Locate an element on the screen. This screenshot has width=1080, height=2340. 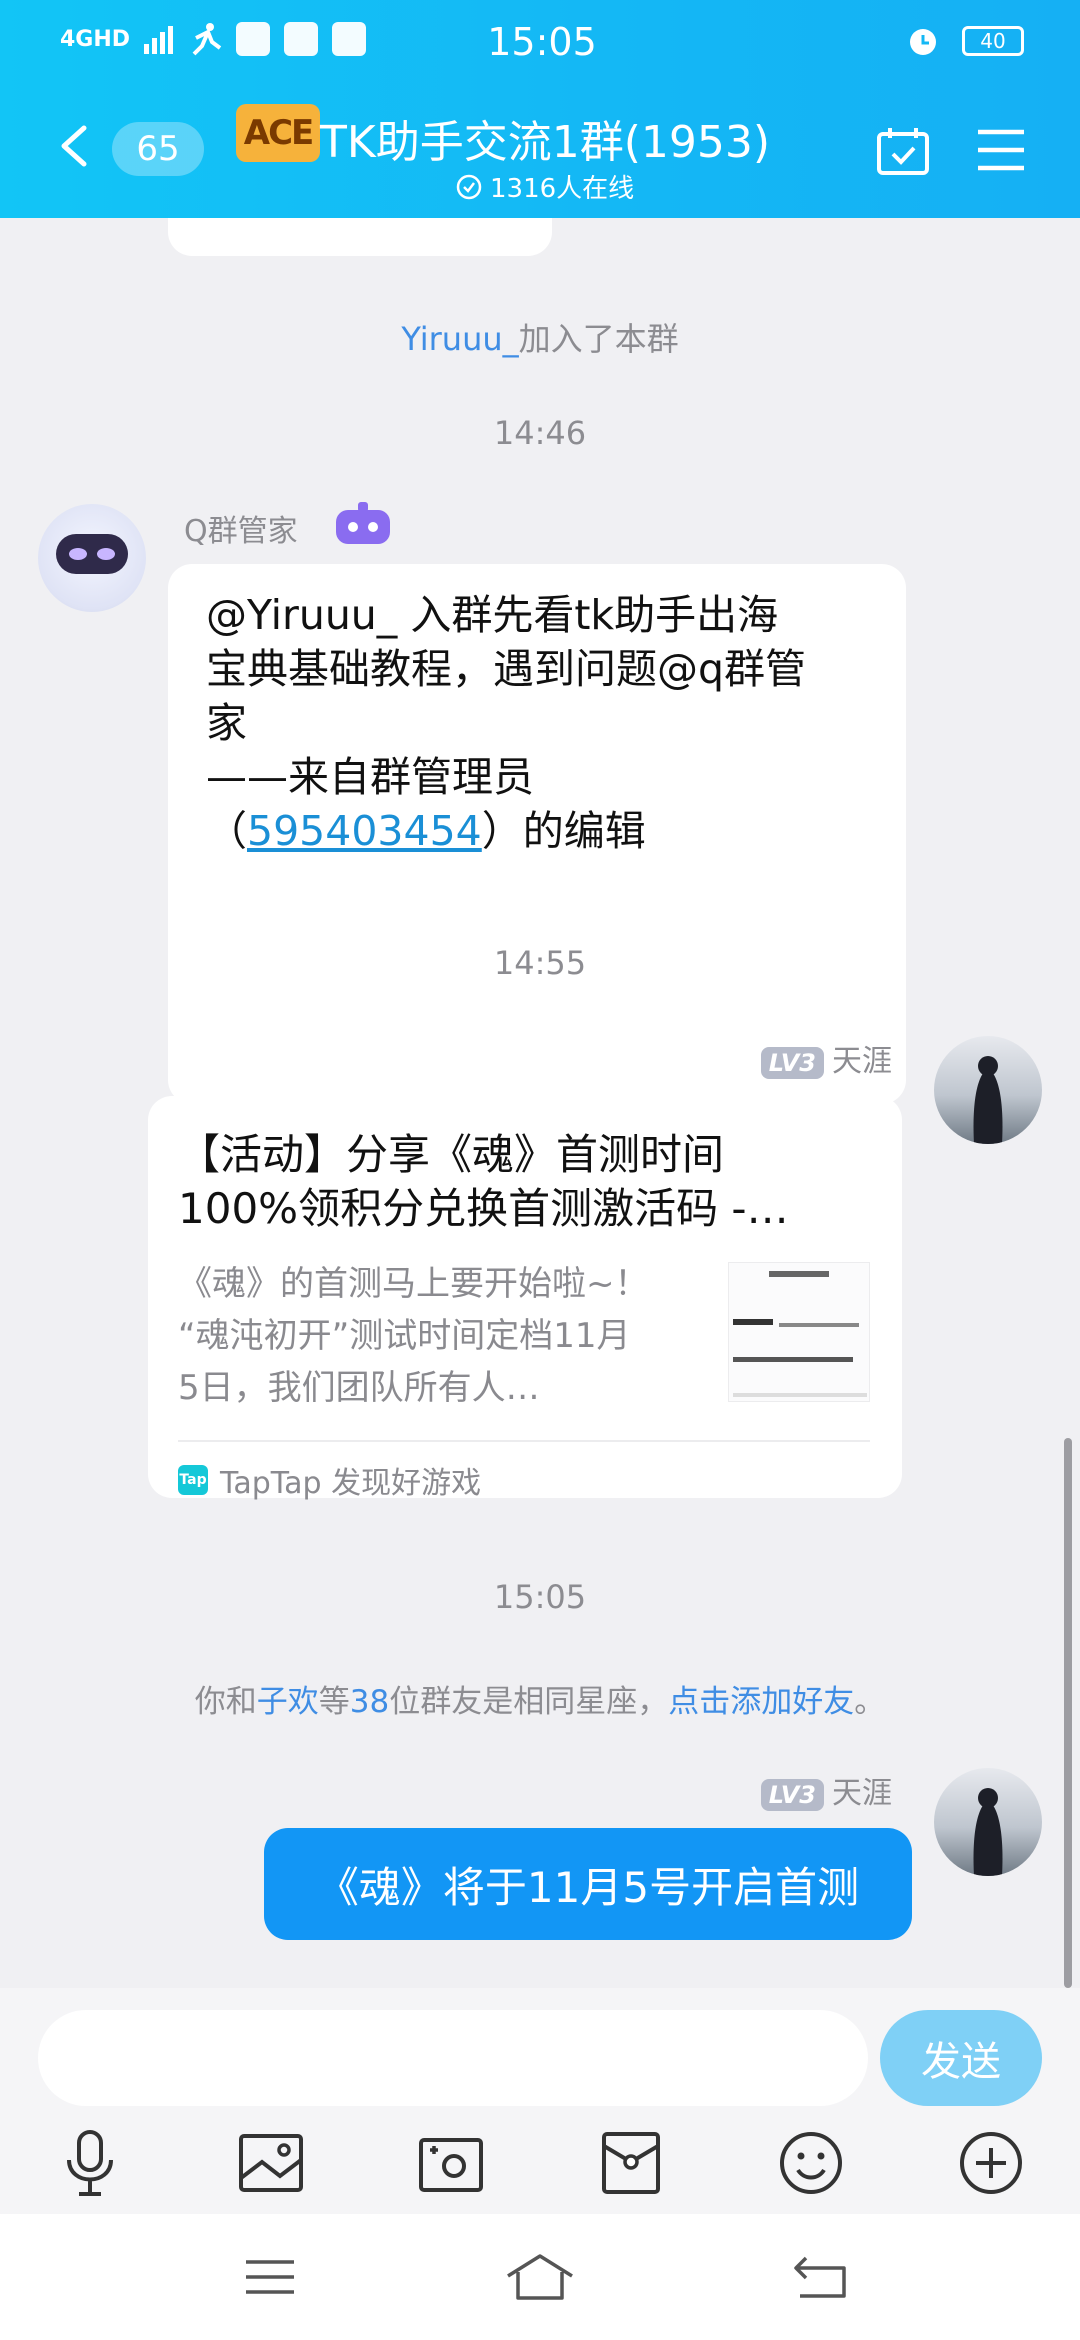
previous-message-bubble is located at coordinates (360, 237).